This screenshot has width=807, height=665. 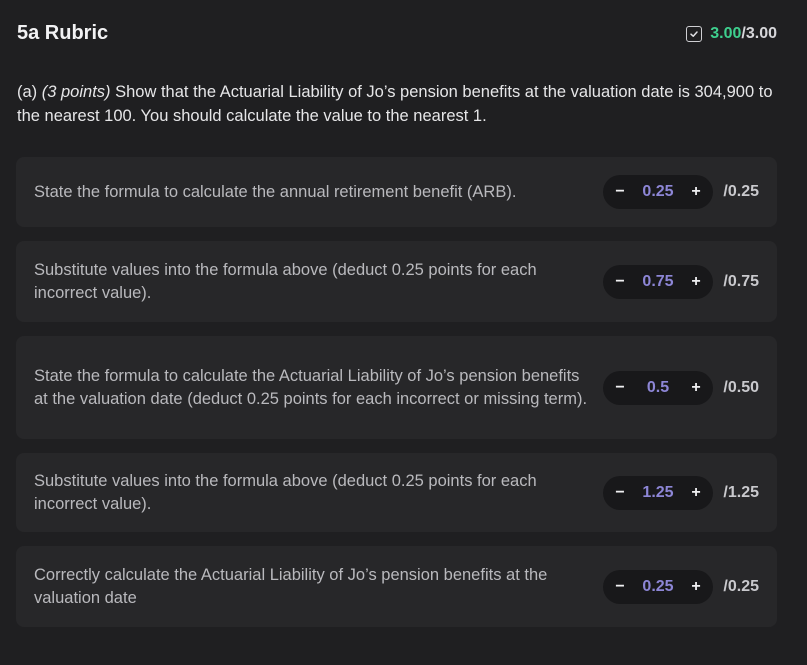 I want to click on score-summary: 3.00 /3.00, so click(x=731, y=34).